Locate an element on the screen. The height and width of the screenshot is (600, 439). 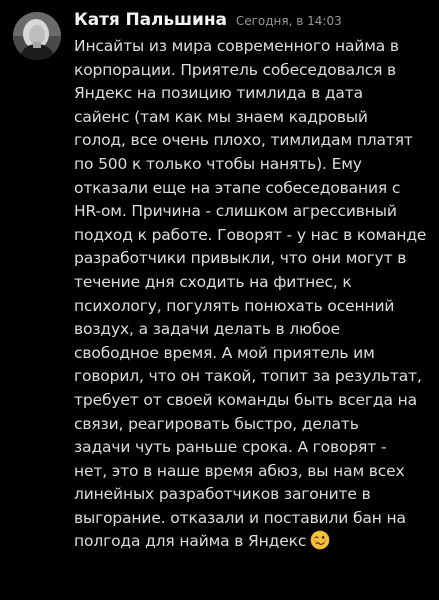
avatar is located at coordinates (37, 36).